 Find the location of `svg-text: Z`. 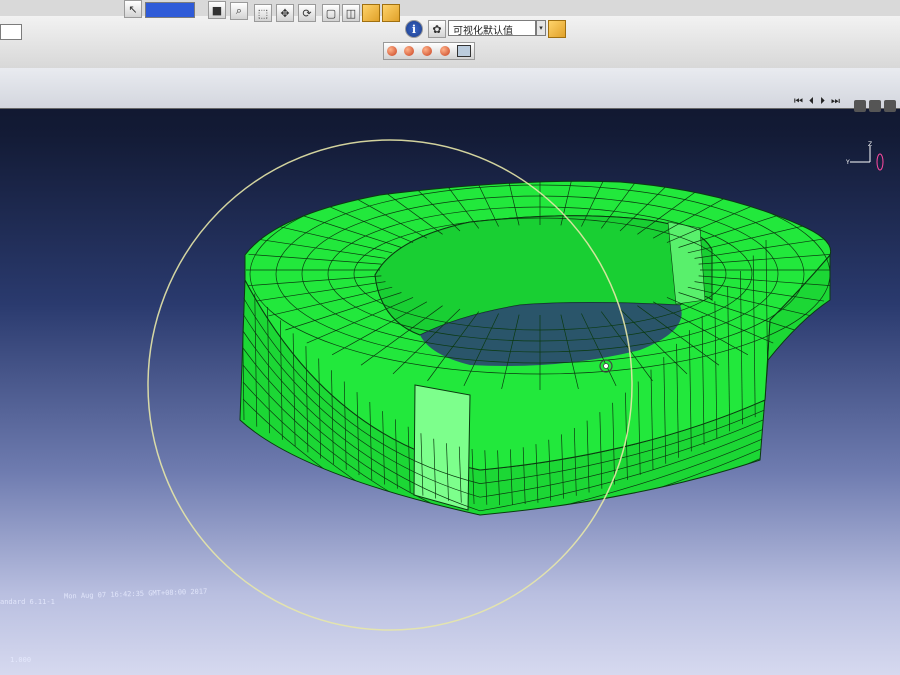

svg-text: Z is located at coordinates (870, 144).